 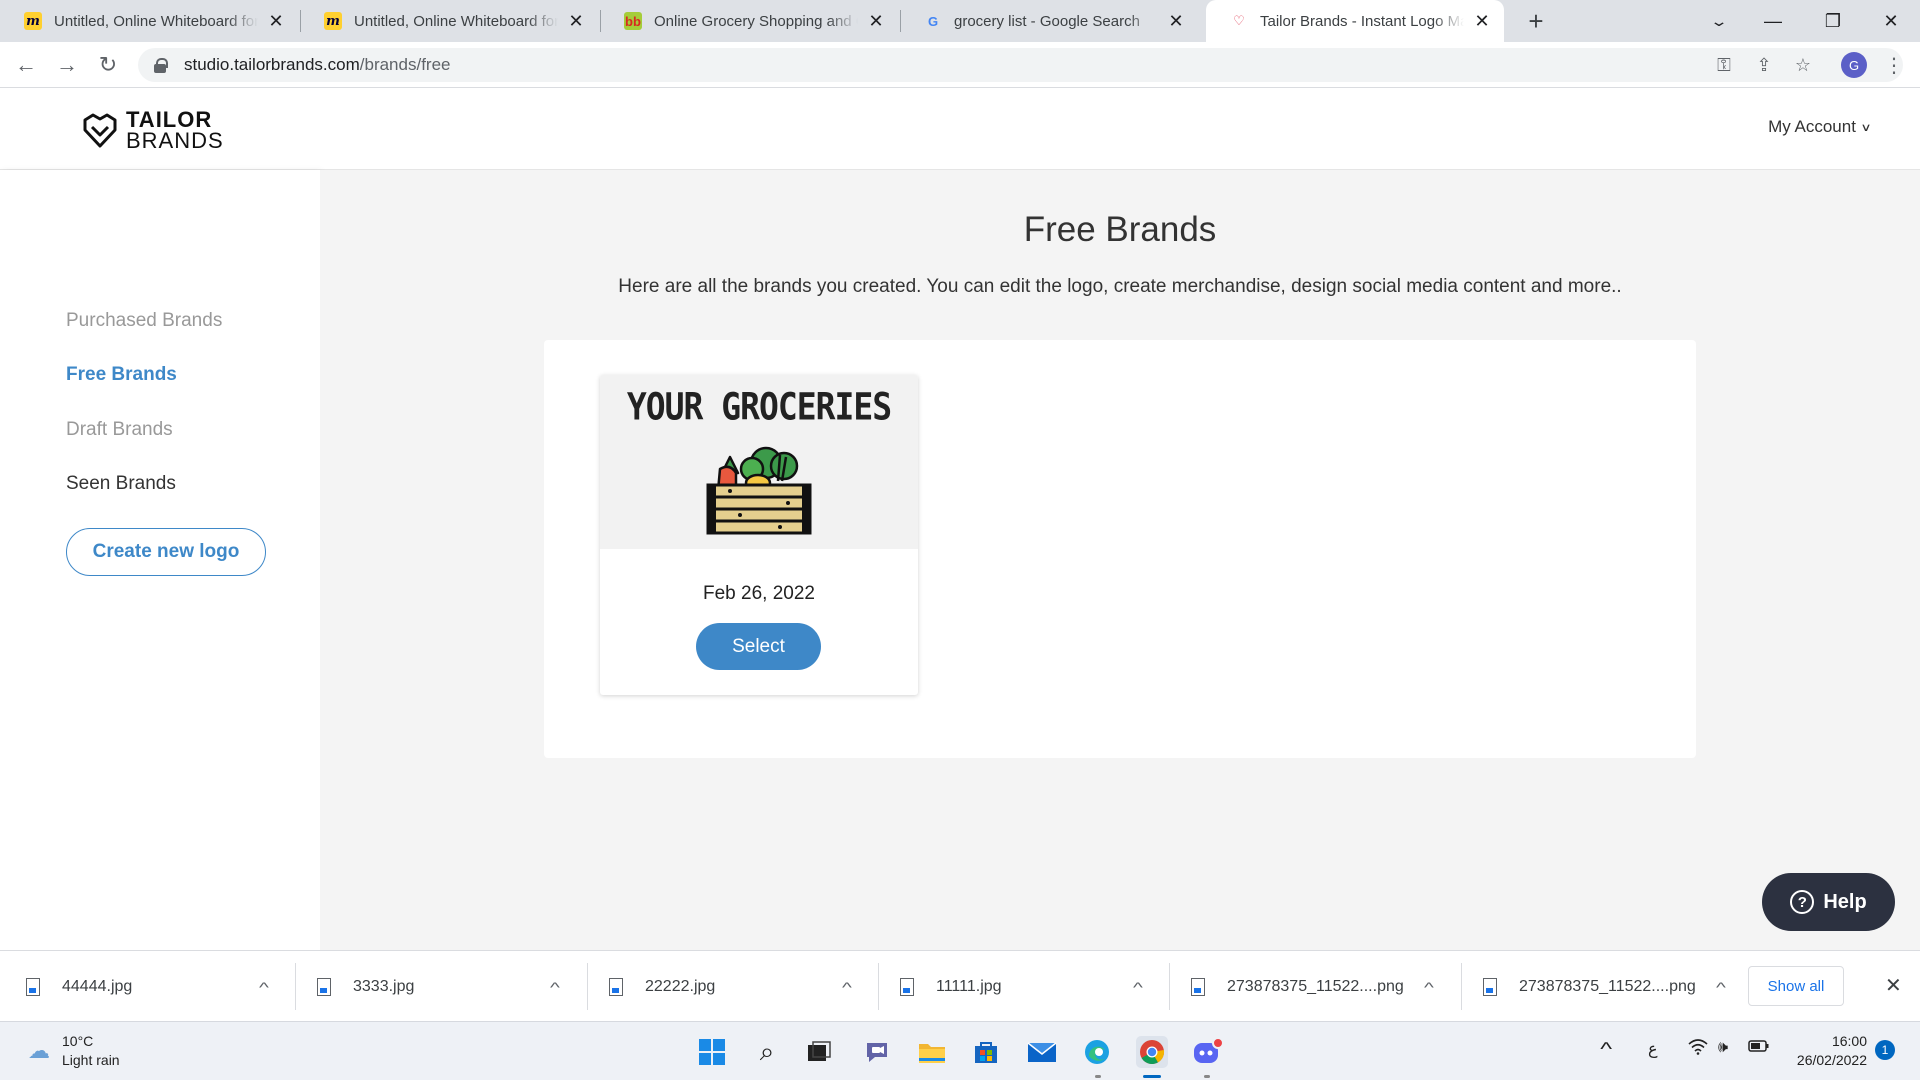 I want to click on google-icon: G, so click(x=933, y=21).